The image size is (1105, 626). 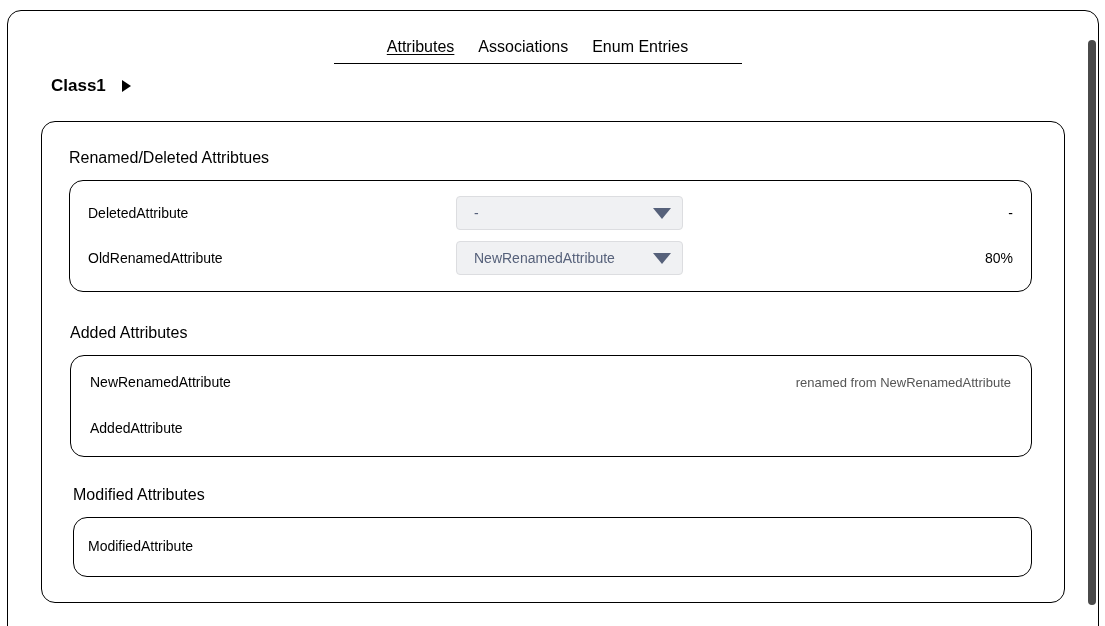 What do you see at coordinates (156, 258) in the screenshot?
I see `attribute-name: OldRenamedAttribute` at bounding box center [156, 258].